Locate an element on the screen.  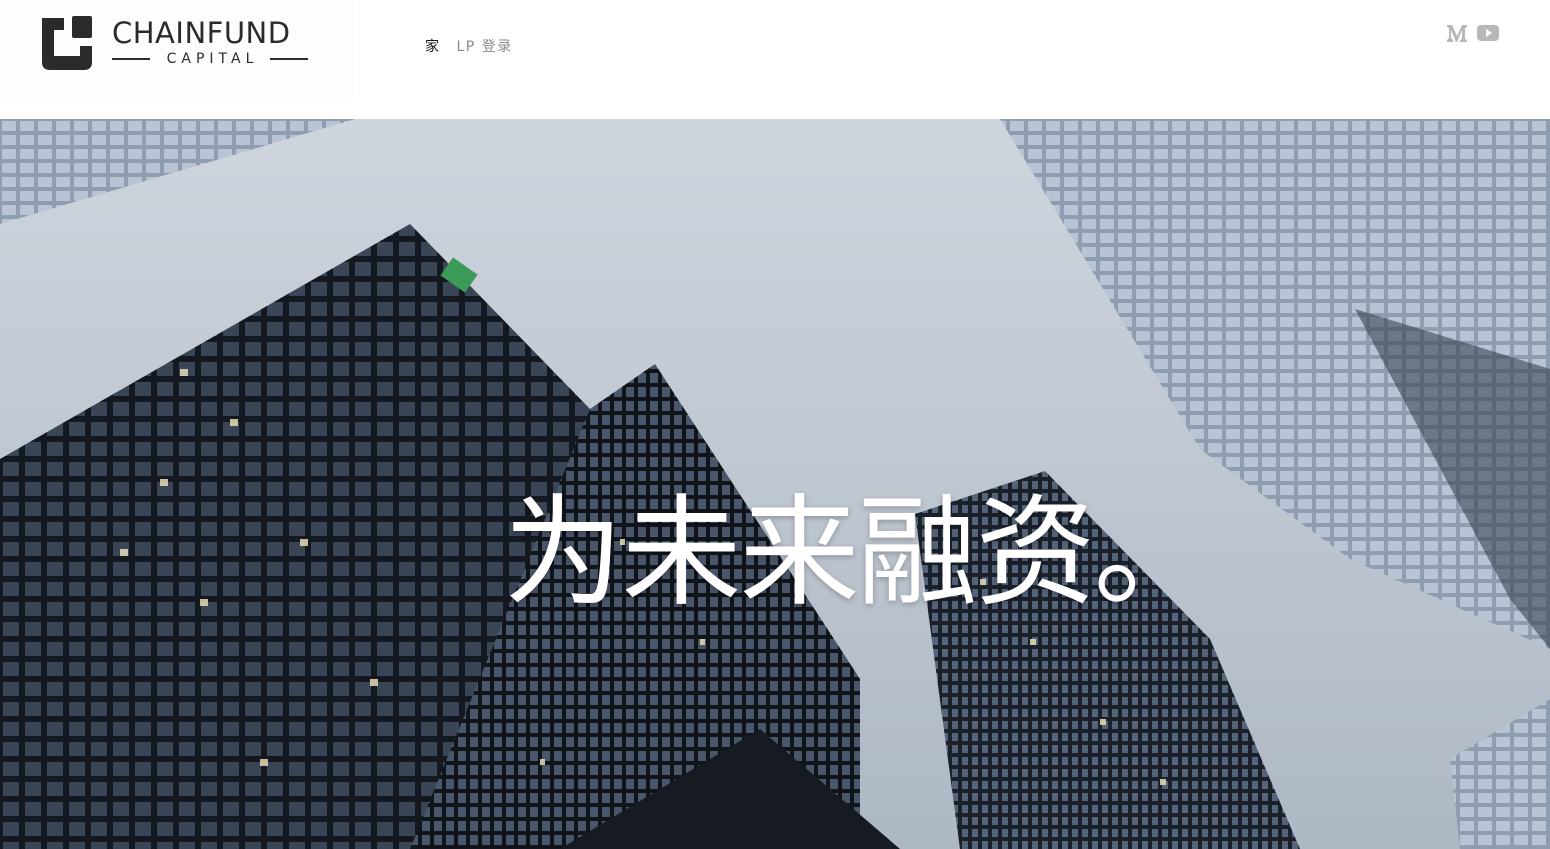
site-header: CHAINFUND CAPITAL 家 LP 登录 is located at coordinates (775, 59).